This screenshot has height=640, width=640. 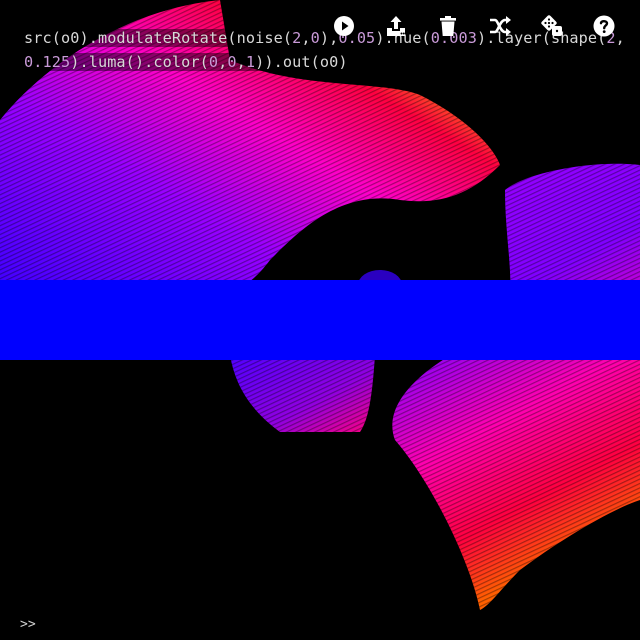 I want to click on toolbar, so click(x=474, y=26).